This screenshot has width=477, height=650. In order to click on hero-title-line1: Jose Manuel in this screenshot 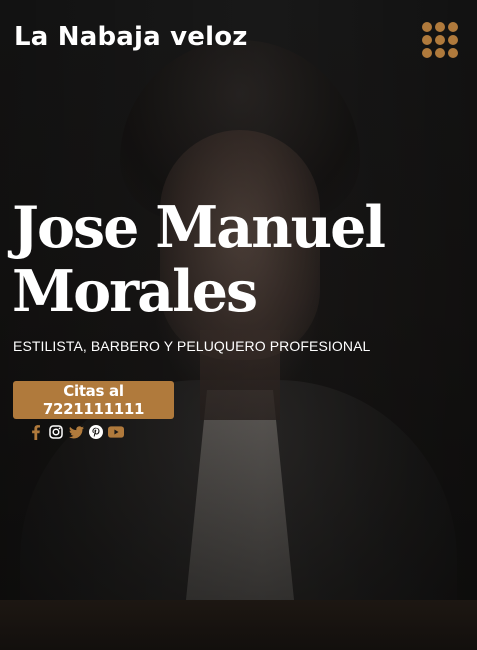, I will do `click(199, 227)`.